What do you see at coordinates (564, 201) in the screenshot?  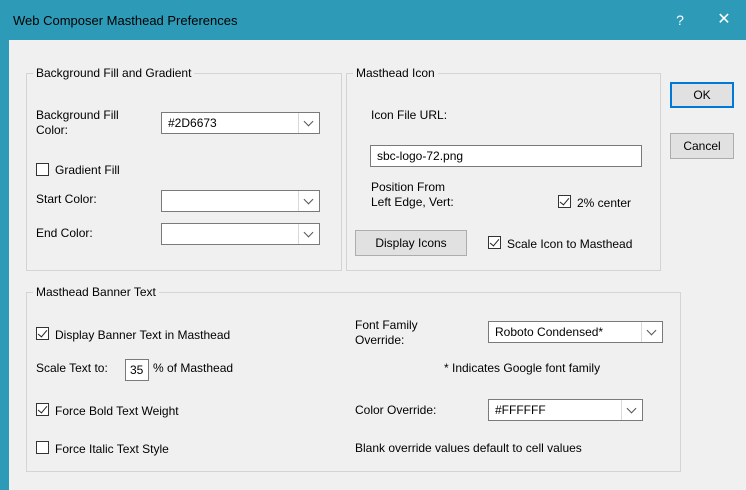 I see `center-checkbox` at bounding box center [564, 201].